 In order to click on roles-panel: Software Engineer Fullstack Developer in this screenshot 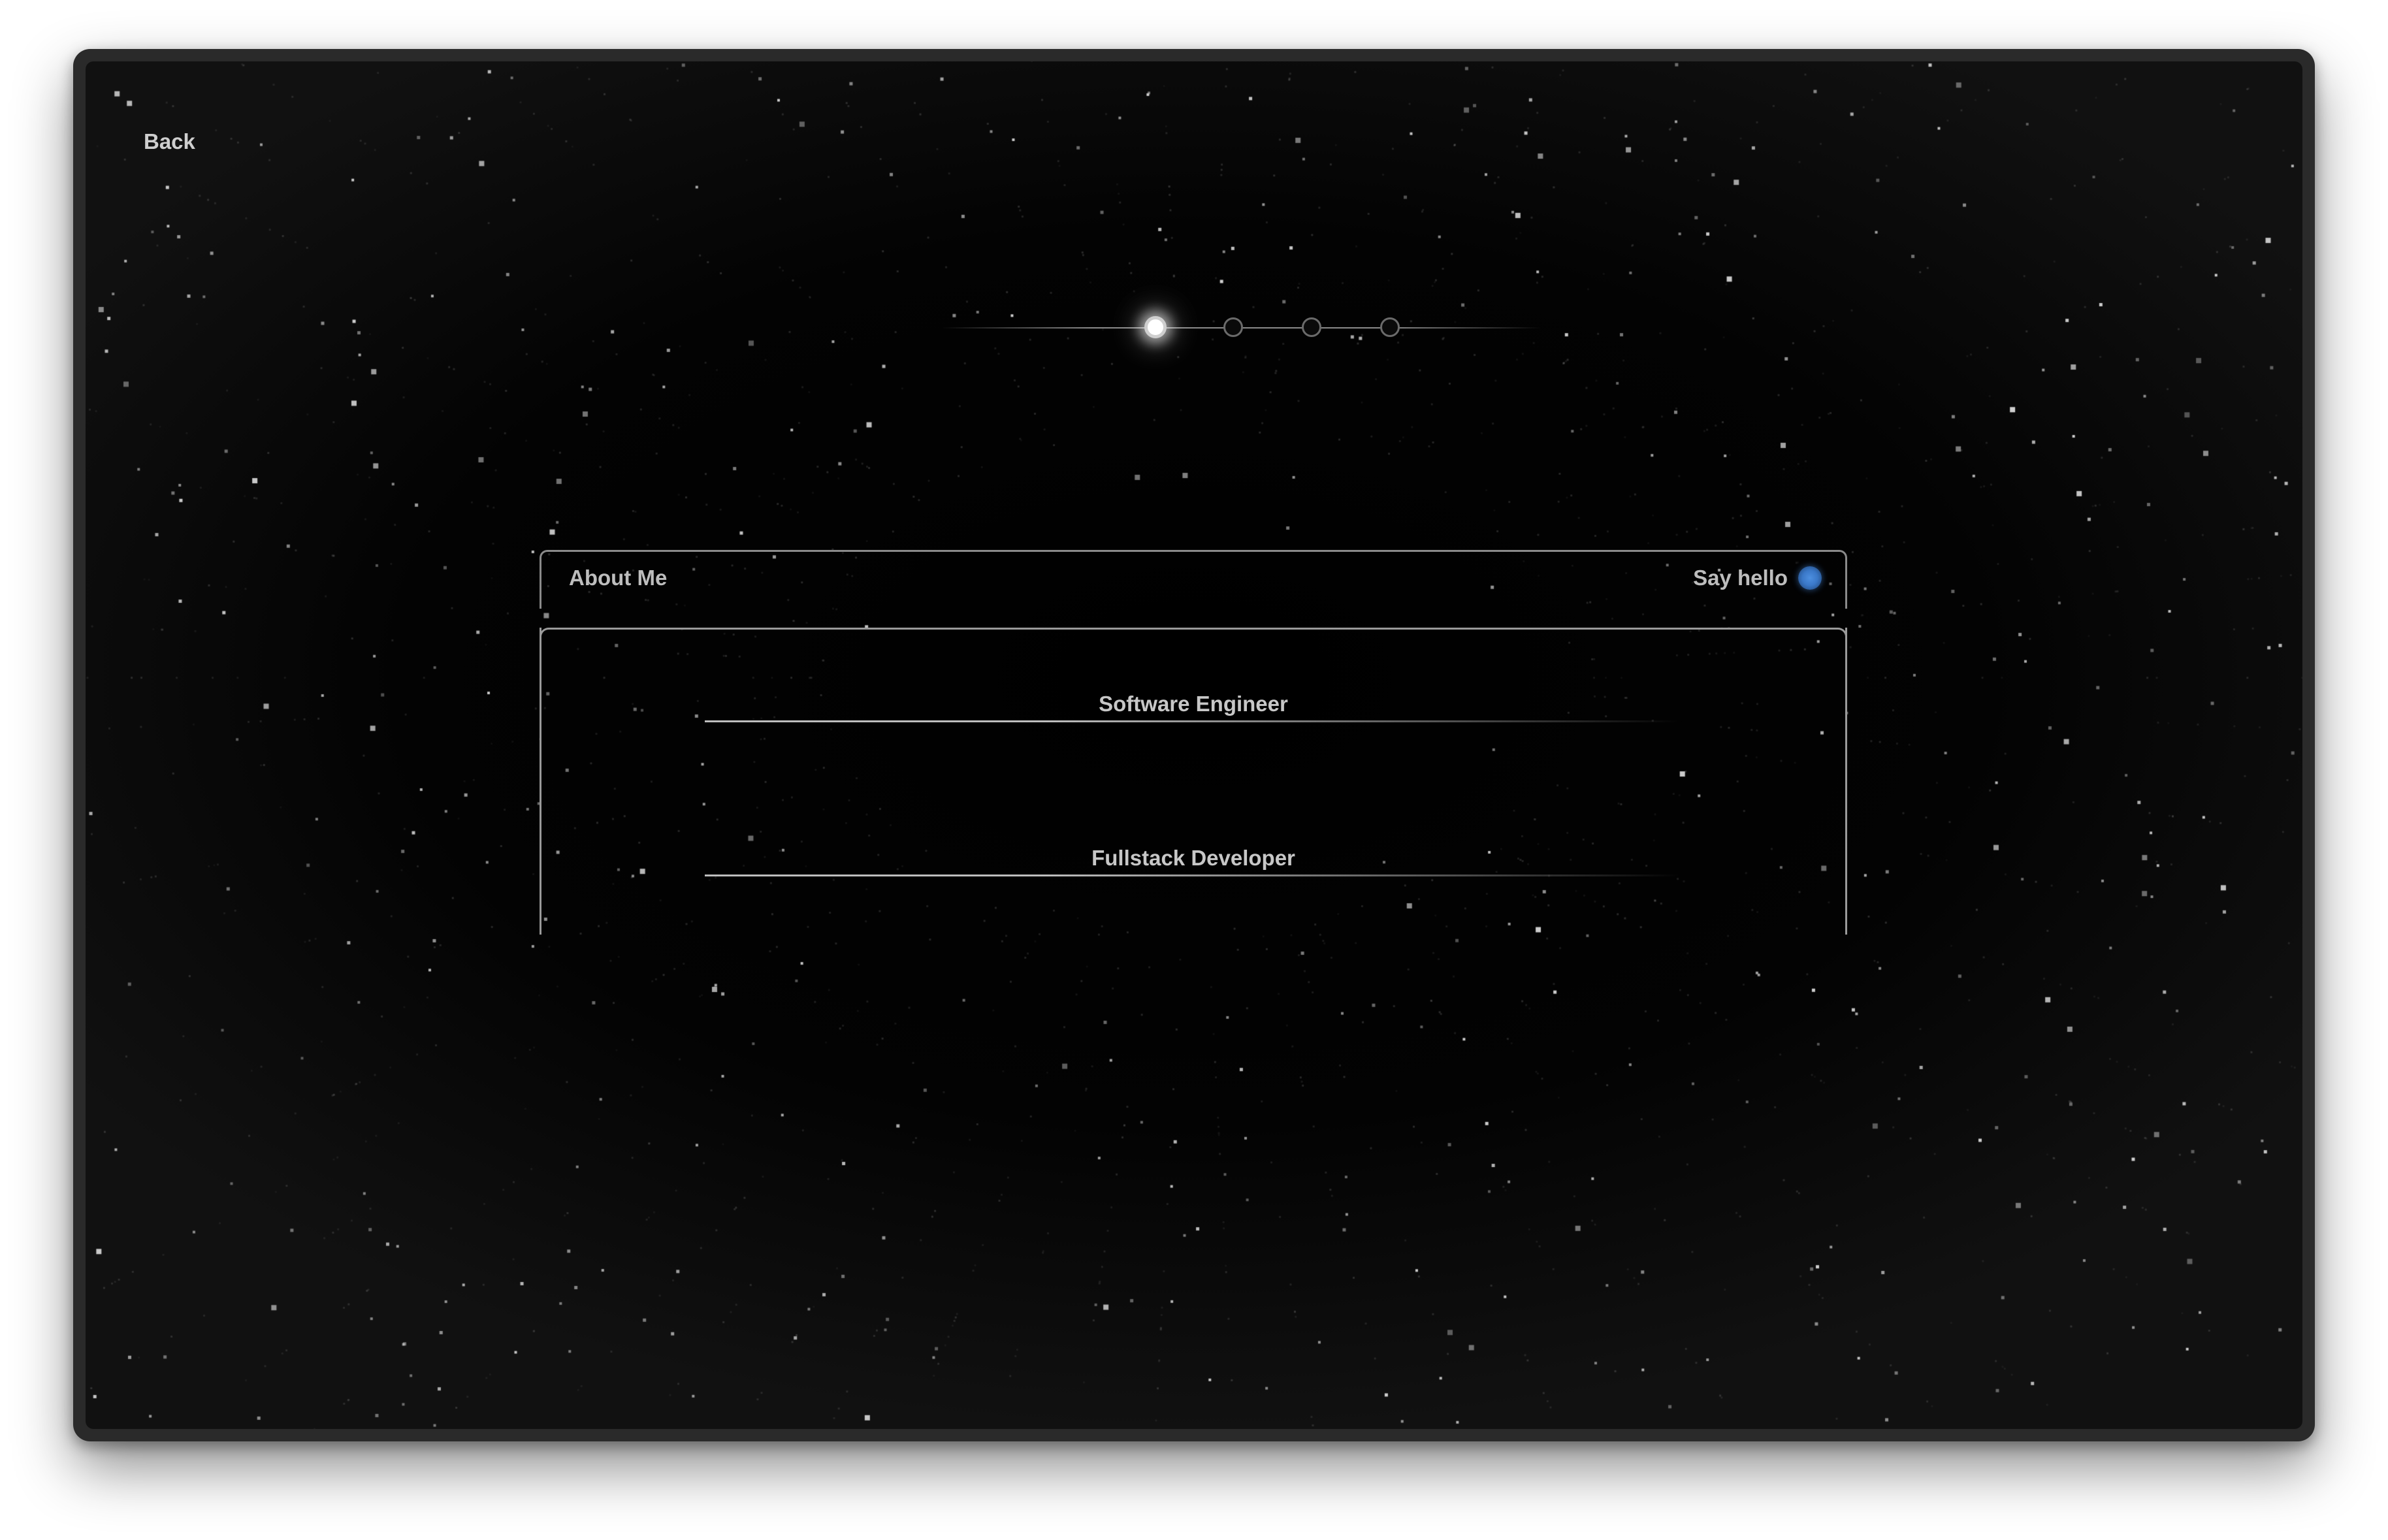, I will do `click(1193, 782)`.